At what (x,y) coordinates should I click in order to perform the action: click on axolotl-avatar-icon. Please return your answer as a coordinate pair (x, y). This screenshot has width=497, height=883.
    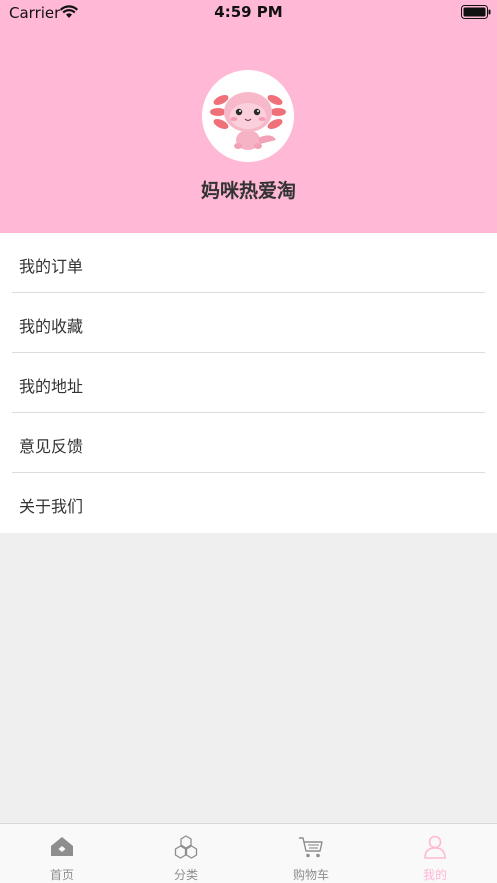
    Looking at the image, I should click on (248, 121).